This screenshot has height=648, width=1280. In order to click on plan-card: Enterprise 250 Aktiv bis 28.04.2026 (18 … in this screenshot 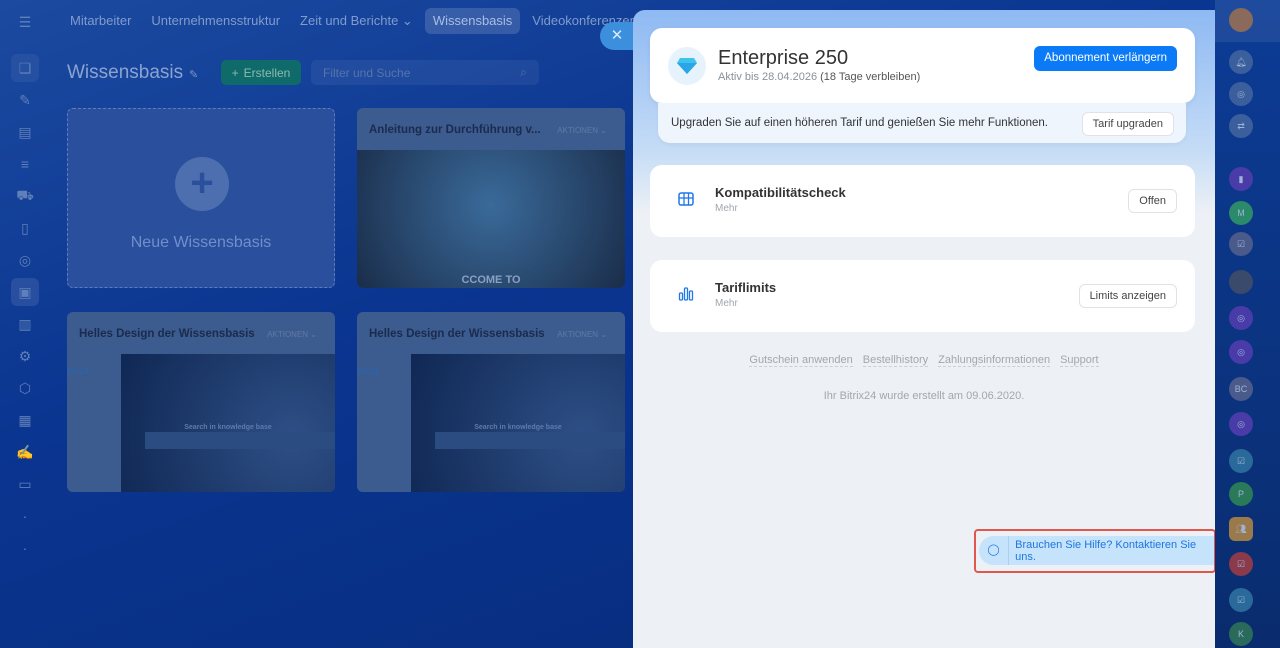, I will do `click(922, 65)`.